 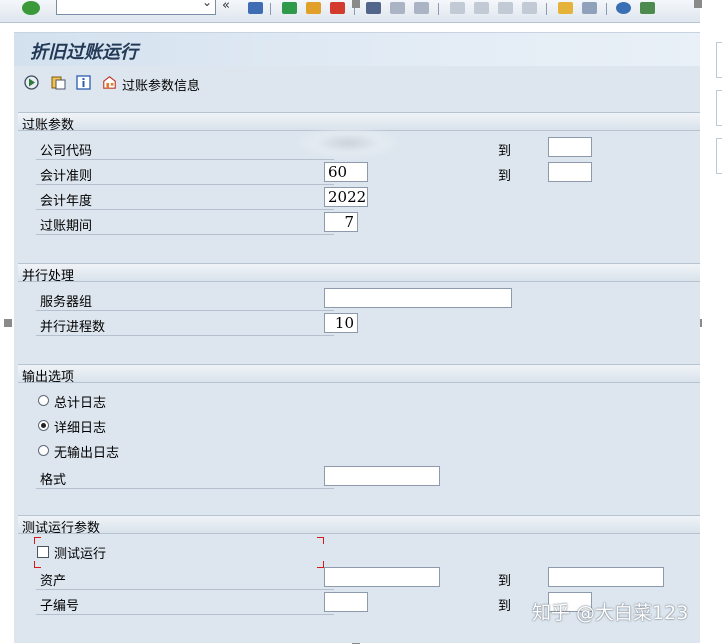 I want to click on redacted-area, so click(x=348, y=143).